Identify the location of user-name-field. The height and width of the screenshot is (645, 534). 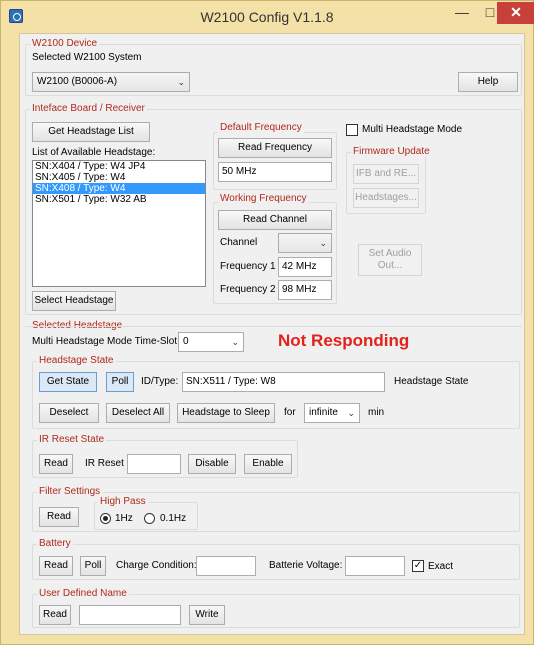
(130, 615).